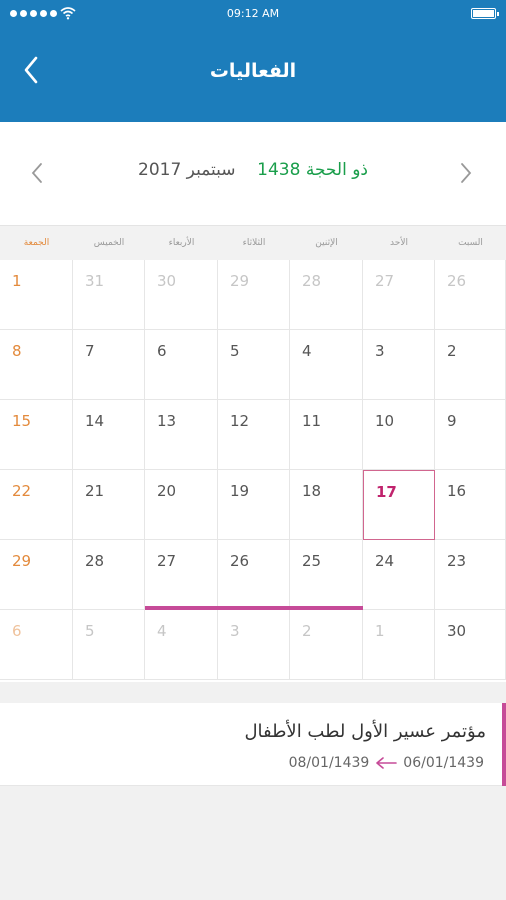 This screenshot has width=506, height=900. I want to click on day-number: 12, so click(240, 421).